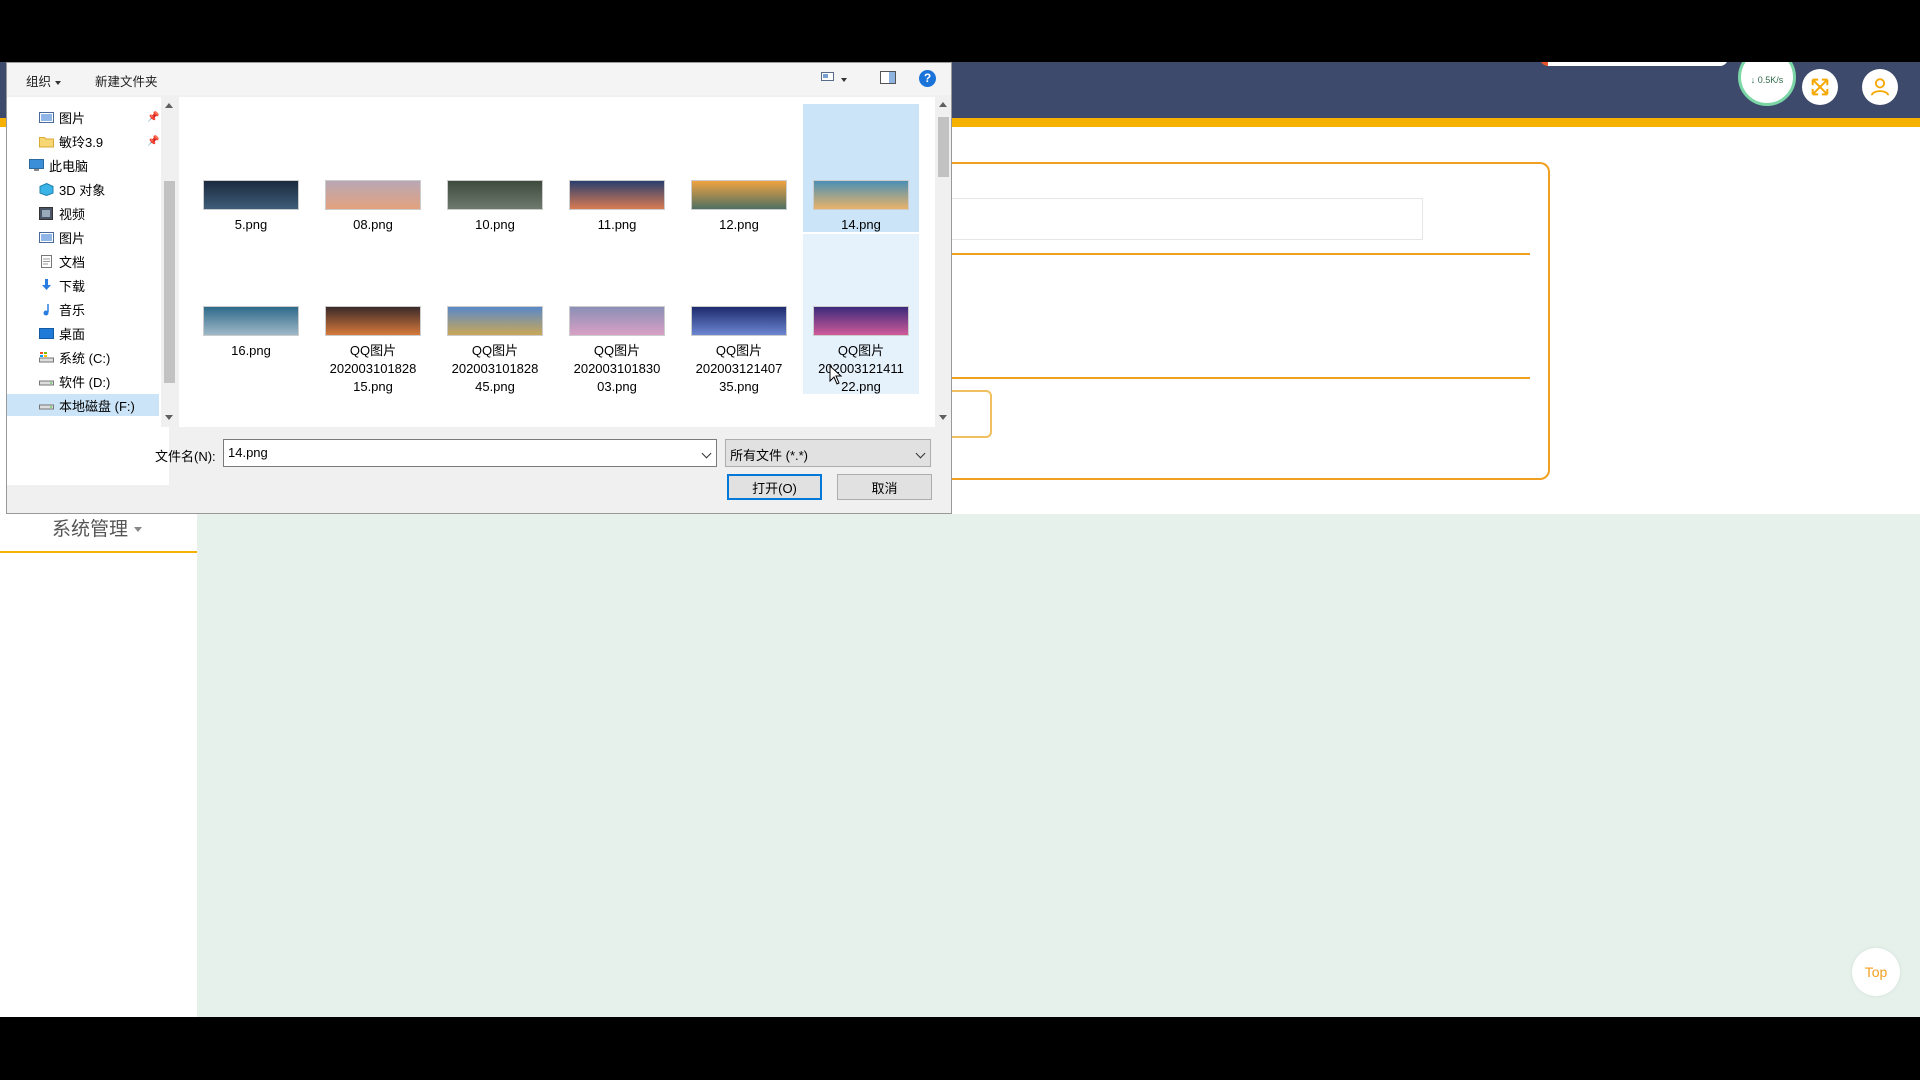  What do you see at coordinates (98, 552) in the screenshot?
I see `menu-underline` at bounding box center [98, 552].